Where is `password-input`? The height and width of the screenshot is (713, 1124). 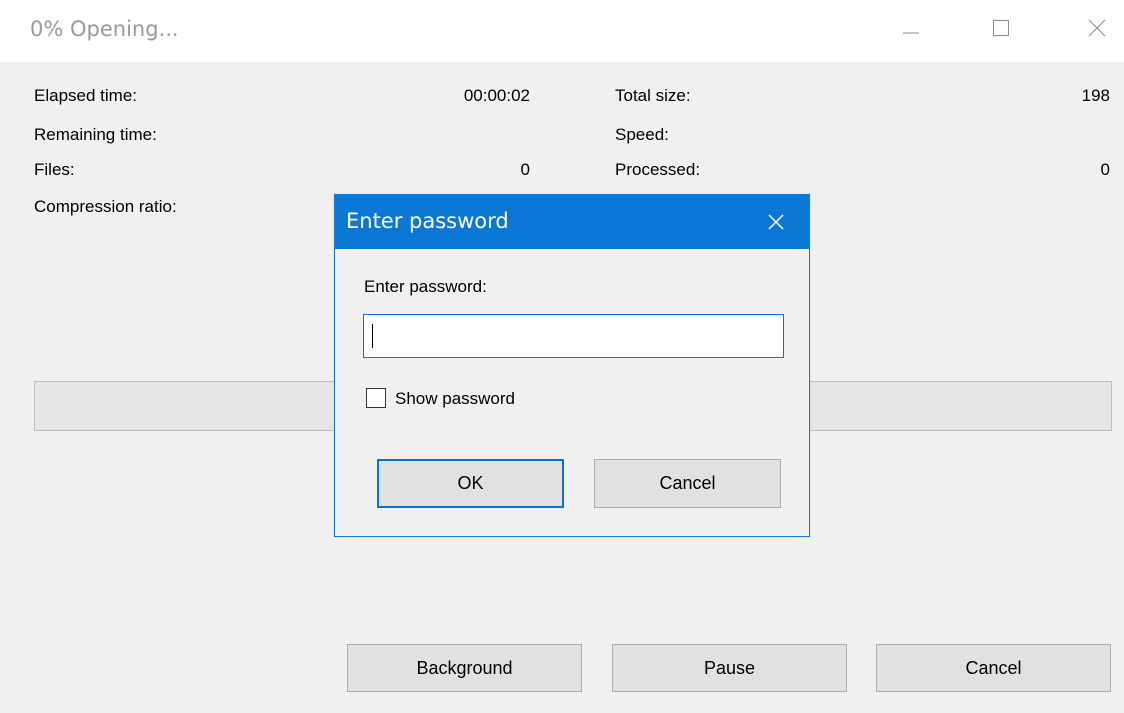
password-input is located at coordinates (573, 336).